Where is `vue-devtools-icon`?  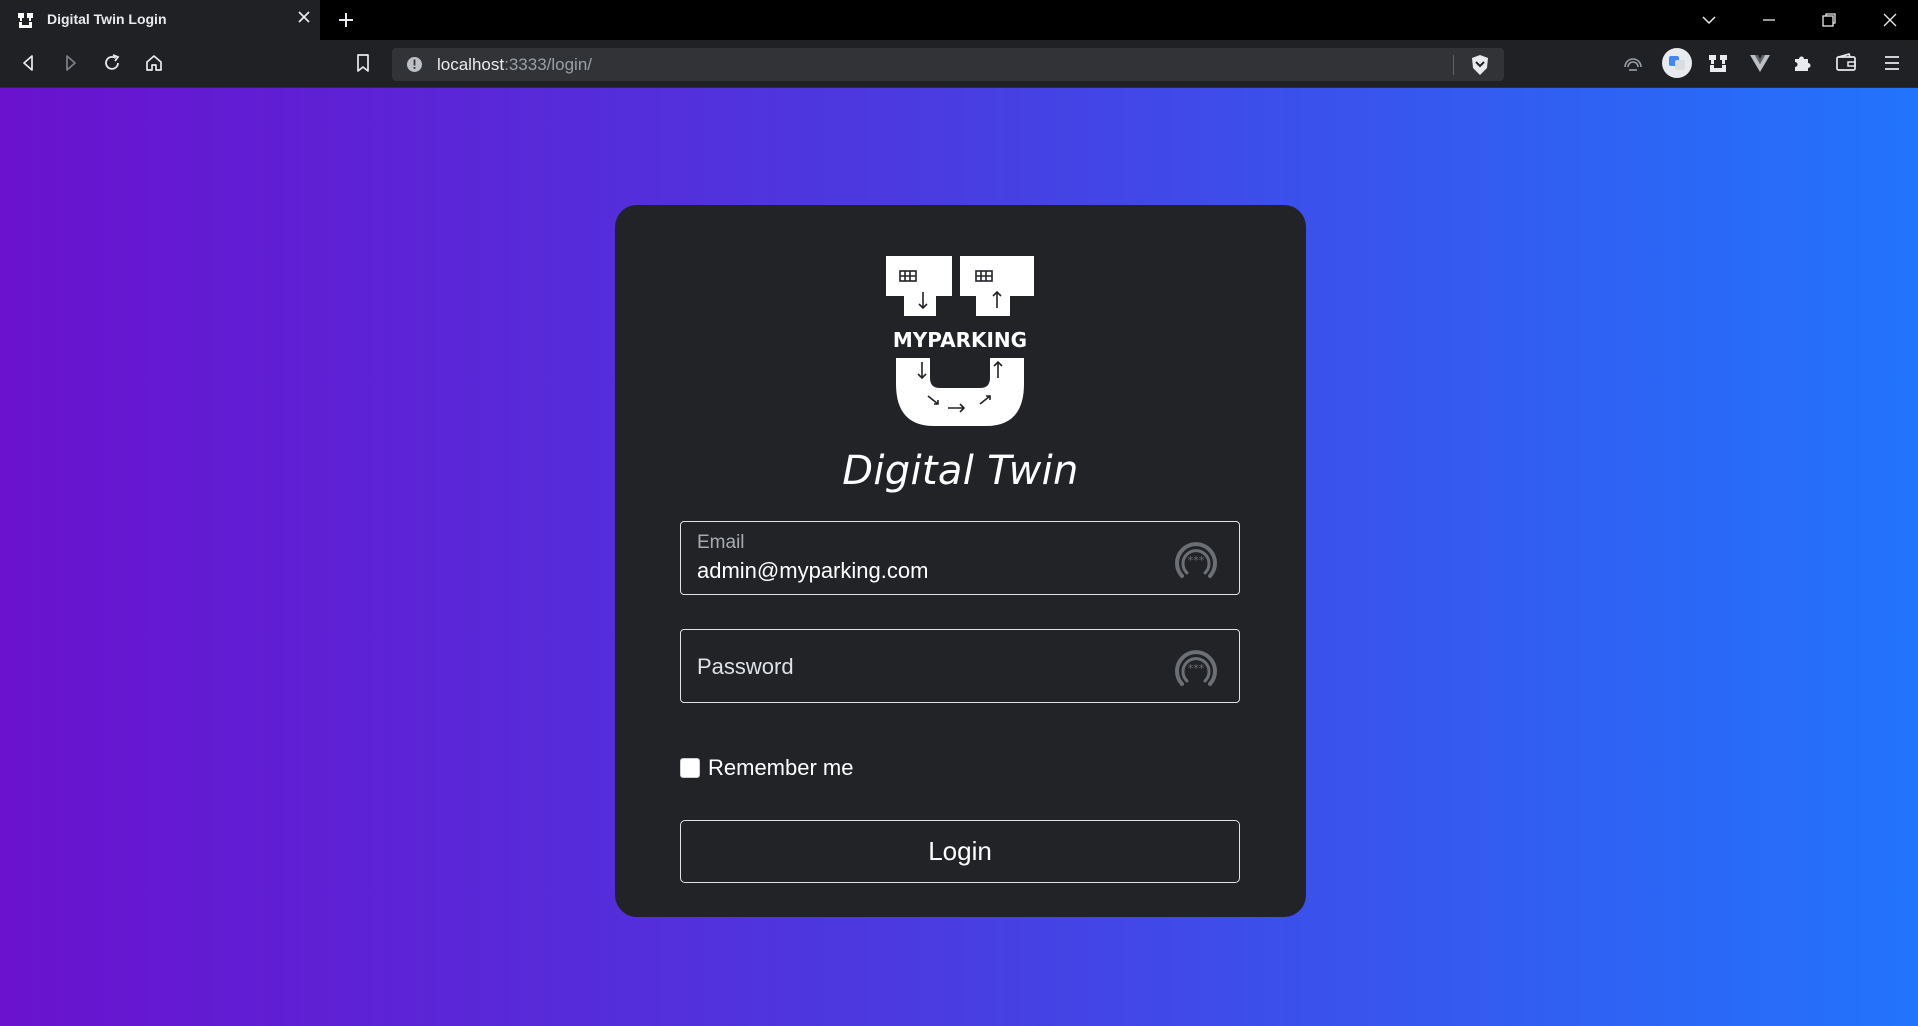
vue-devtools-icon is located at coordinates (1760, 63).